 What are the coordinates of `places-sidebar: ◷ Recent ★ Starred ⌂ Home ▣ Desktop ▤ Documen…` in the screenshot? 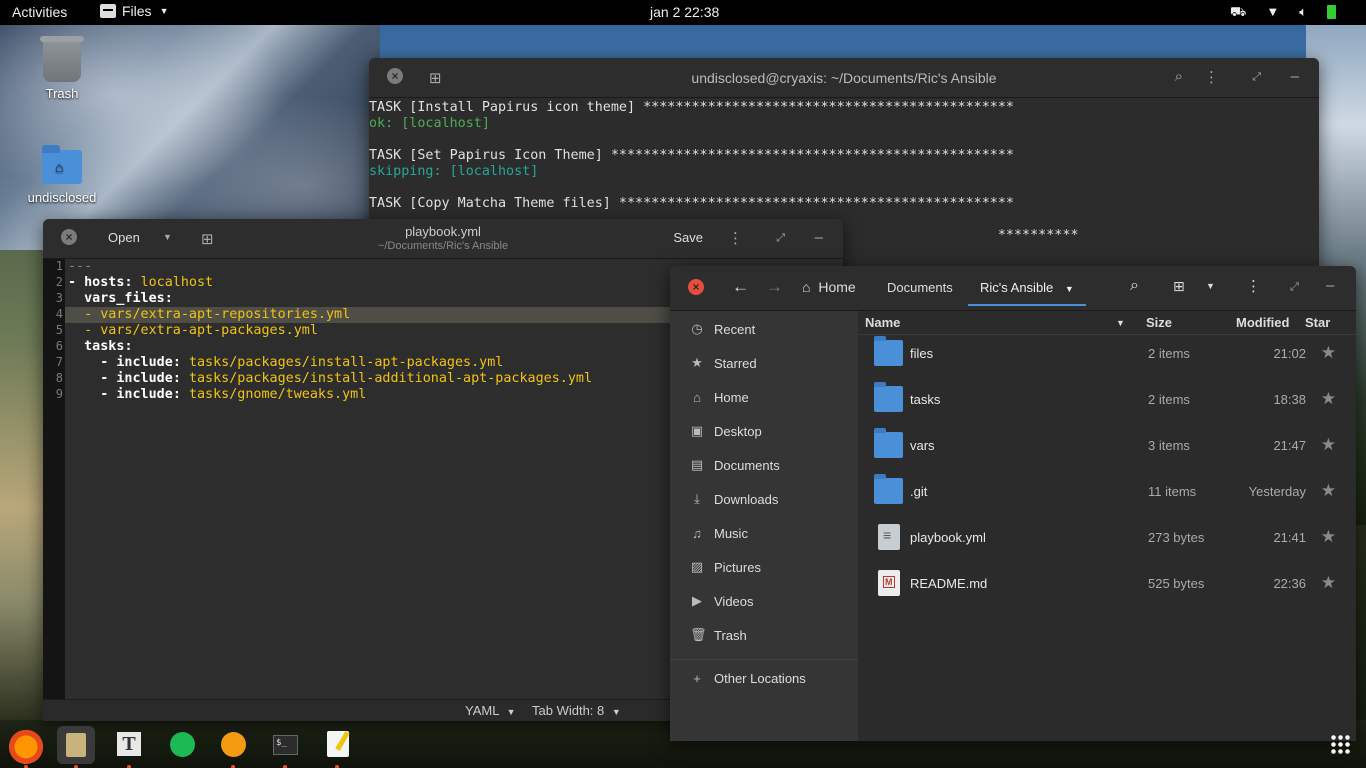 It's located at (764, 526).